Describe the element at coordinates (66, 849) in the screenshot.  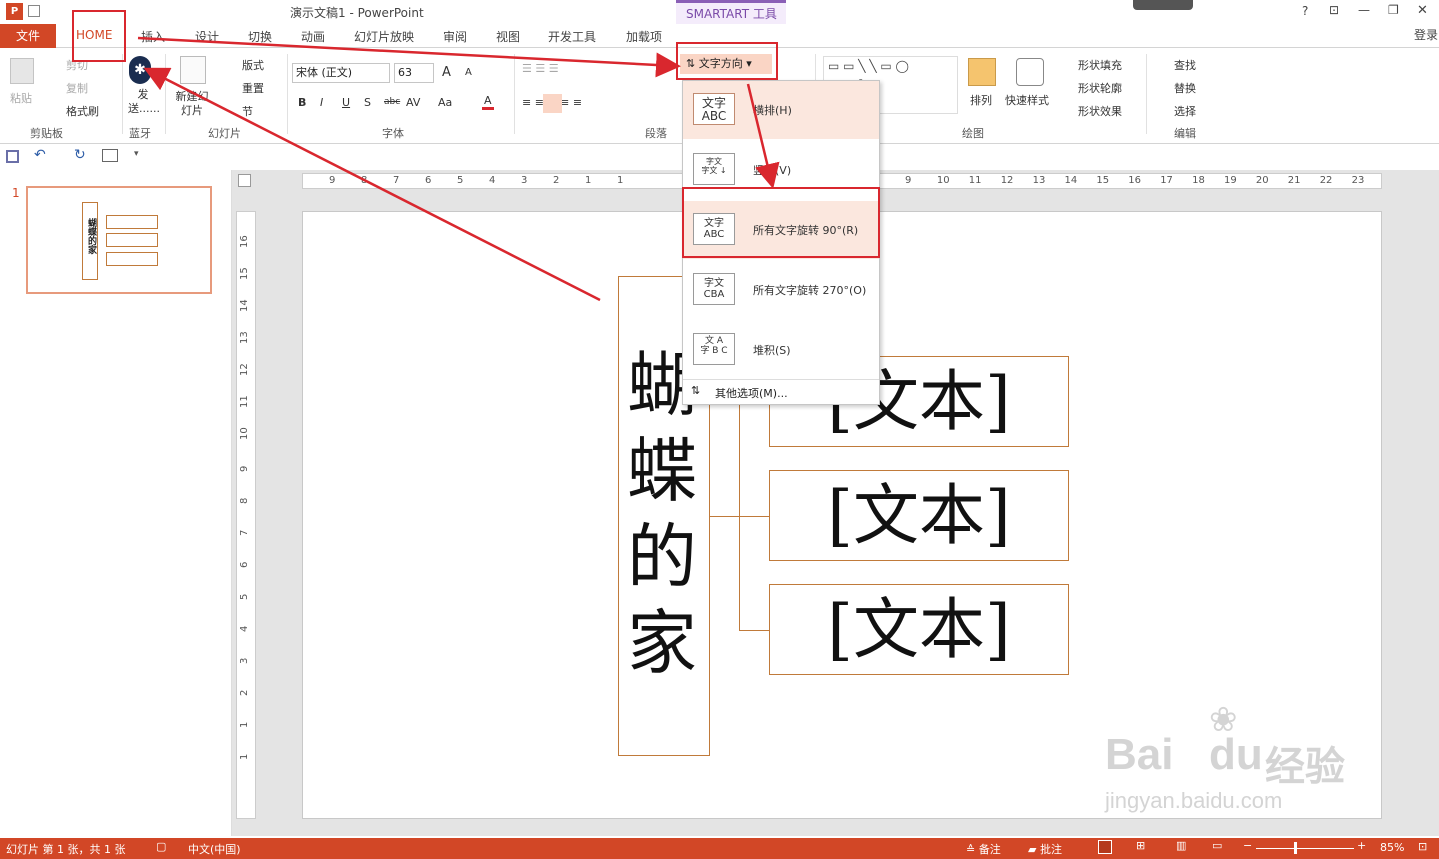
I see `slide-info: 幻灯片 第 1 张，共 1 张` at that location.